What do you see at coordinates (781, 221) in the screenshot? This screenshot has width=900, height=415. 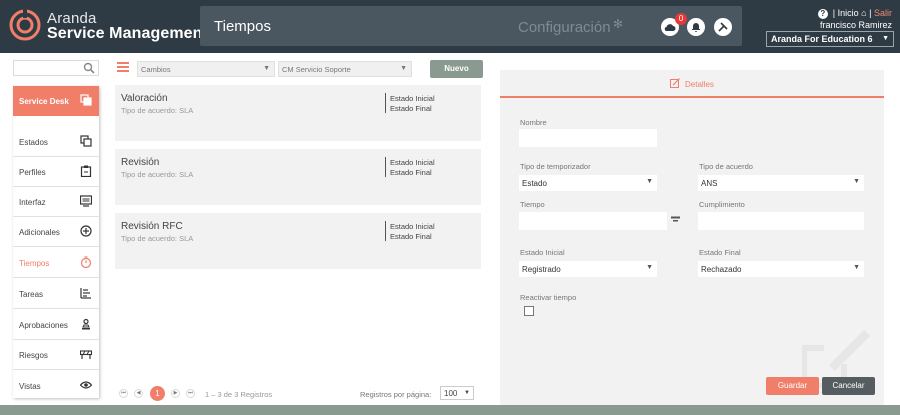 I see `cumplimiento-field` at bounding box center [781, 221].